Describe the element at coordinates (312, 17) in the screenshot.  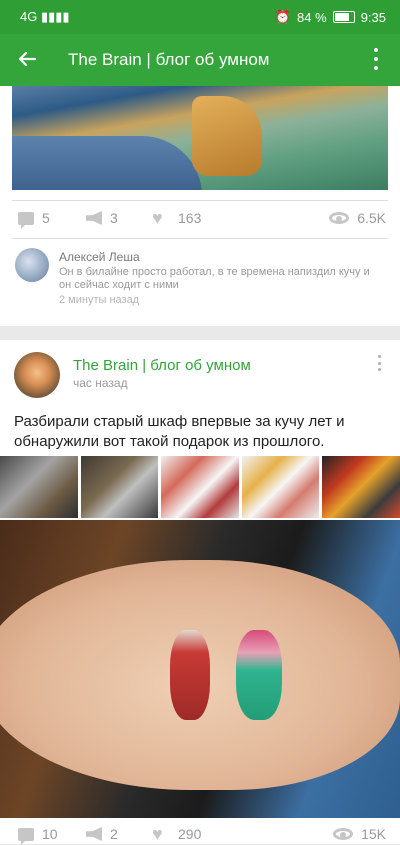
I see `battery-percent: 84 %` at that location.